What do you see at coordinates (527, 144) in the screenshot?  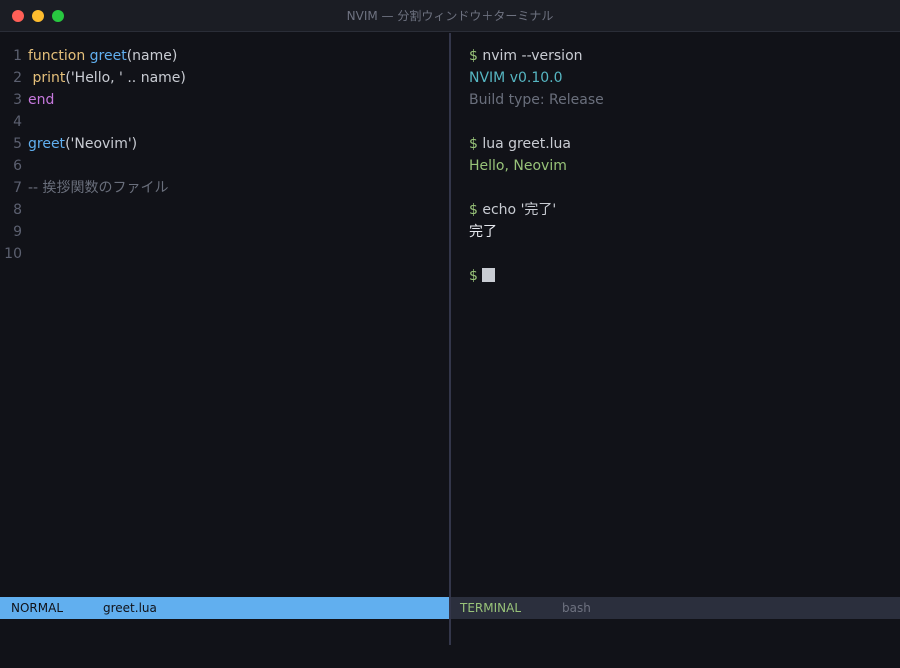 I see `terminal-command: lua greet.lua` at bounding box center [527, 144].